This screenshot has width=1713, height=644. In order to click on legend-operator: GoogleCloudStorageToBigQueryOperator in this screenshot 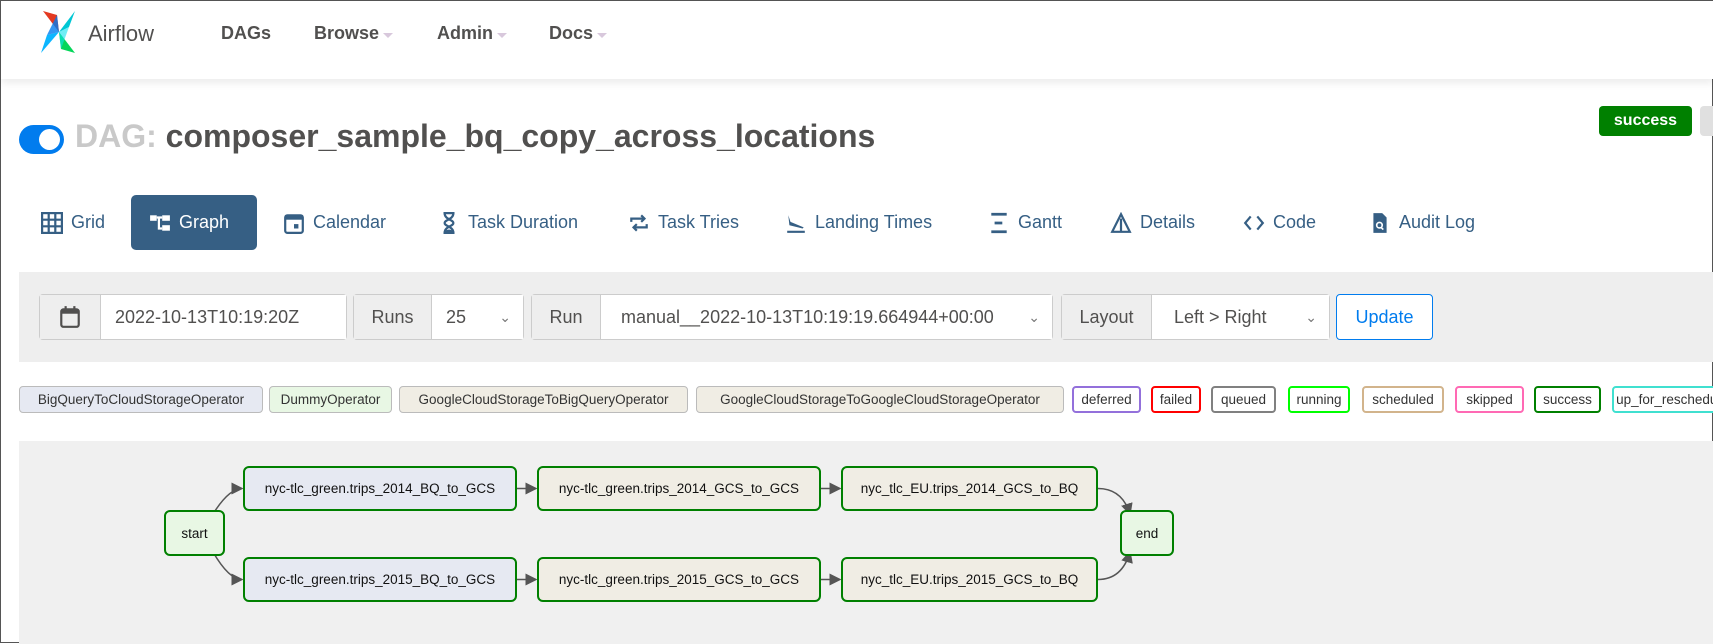, I will do `click(543, 399)`.